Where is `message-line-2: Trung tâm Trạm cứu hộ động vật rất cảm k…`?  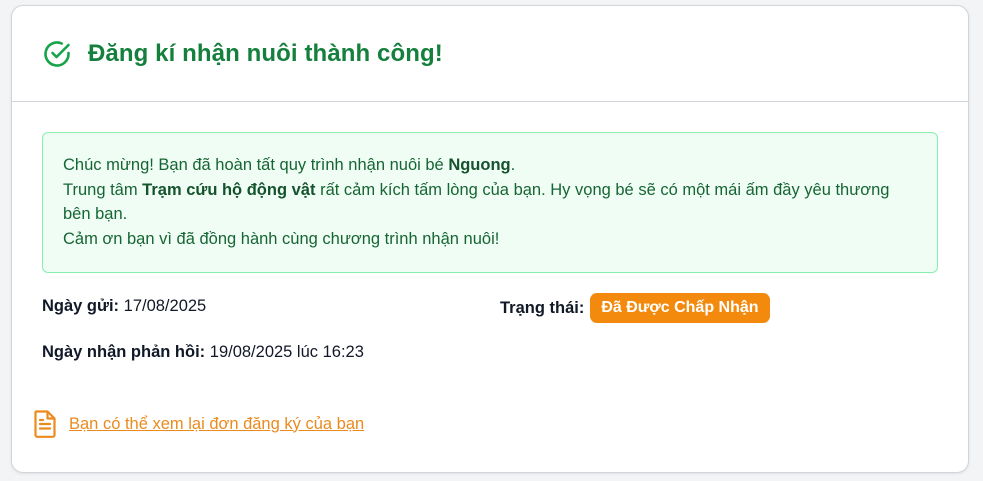 message-line-2: Trung tâm Trạm cứu hộ động vật rất cảm k… is located at coordinates (490, 202).